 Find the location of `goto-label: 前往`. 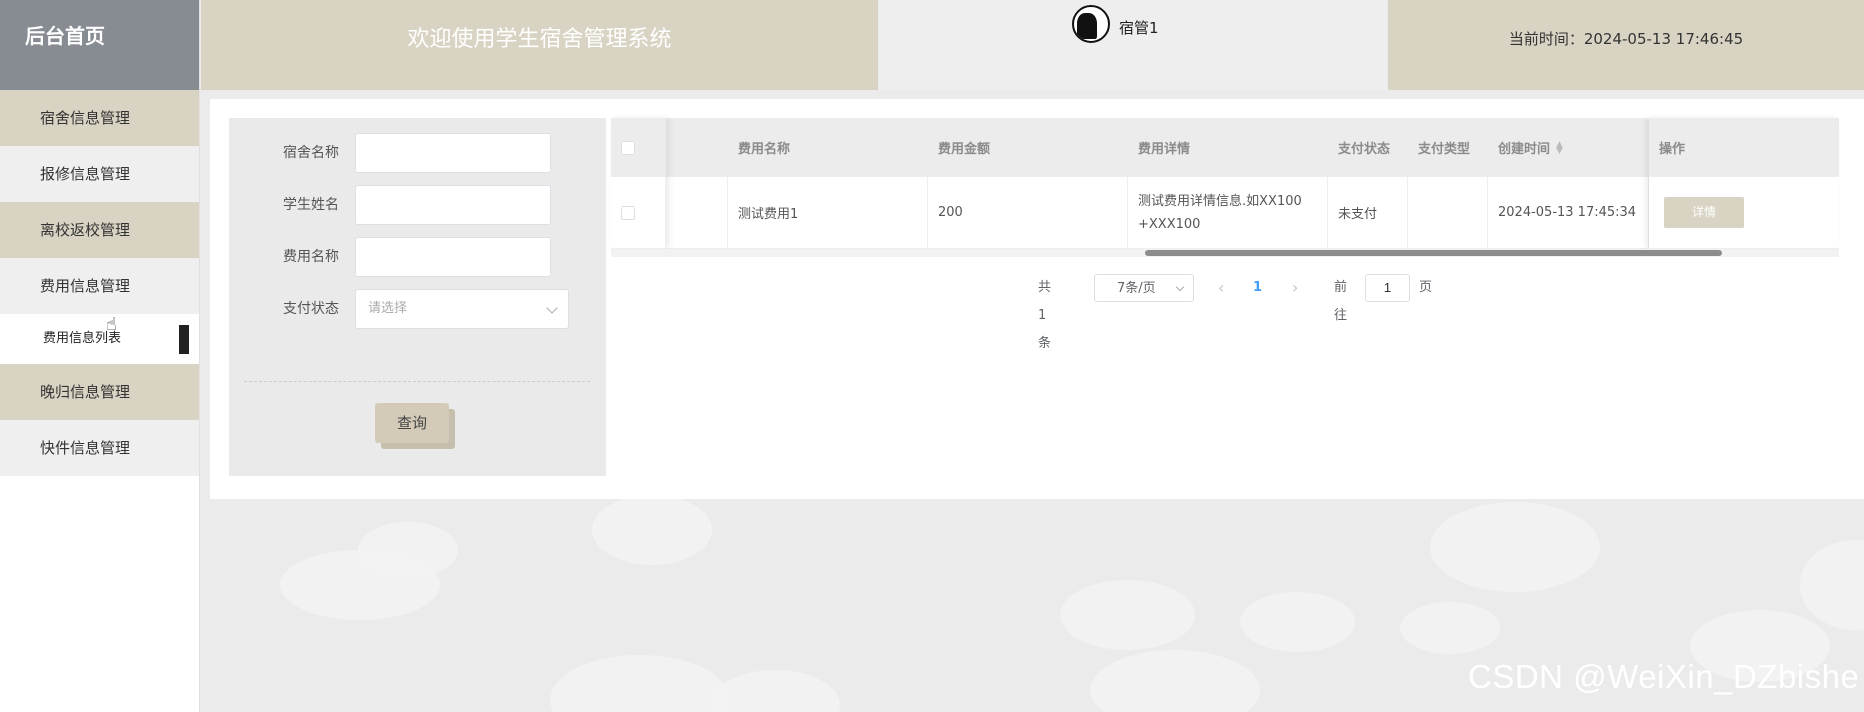

goto-label: 前往 is located at coordinates (1341, 301).